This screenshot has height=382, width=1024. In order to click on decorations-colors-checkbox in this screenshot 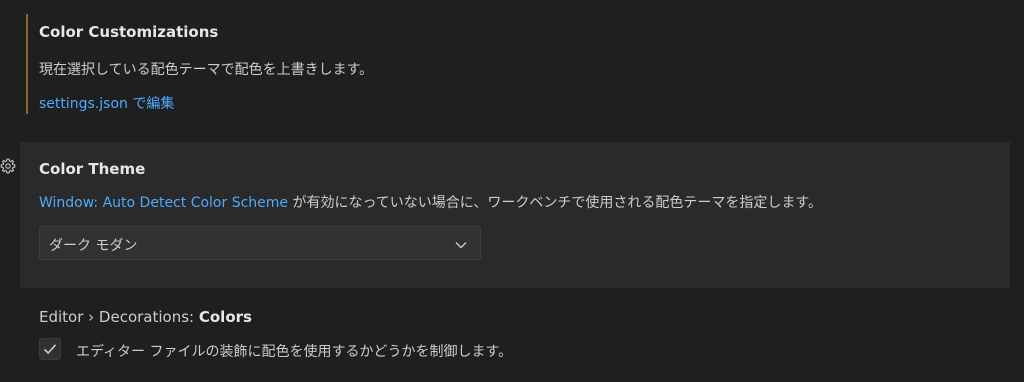, I will do `click(50, 349)`.